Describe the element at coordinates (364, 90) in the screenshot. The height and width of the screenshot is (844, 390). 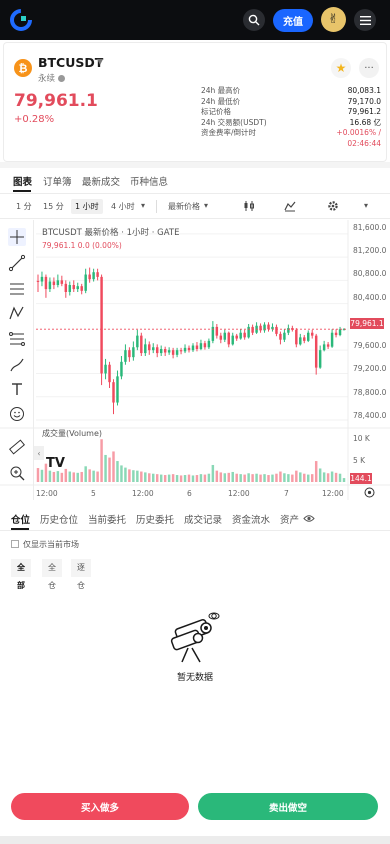
I see `stat-value: 80,083.1` at that location.